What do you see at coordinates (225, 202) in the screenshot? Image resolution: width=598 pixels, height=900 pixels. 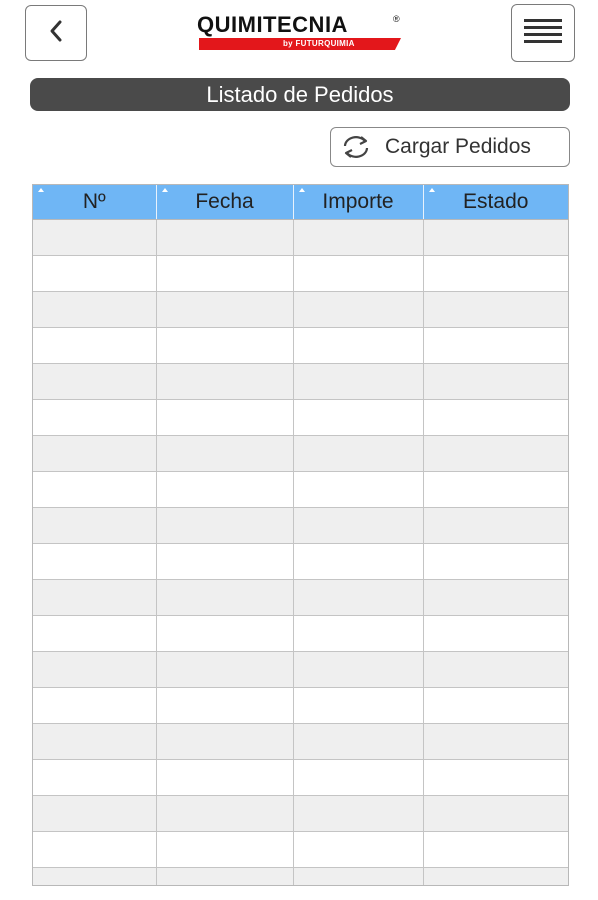 I see `column-header-date: Fecha` at bounding box center [225, 202].